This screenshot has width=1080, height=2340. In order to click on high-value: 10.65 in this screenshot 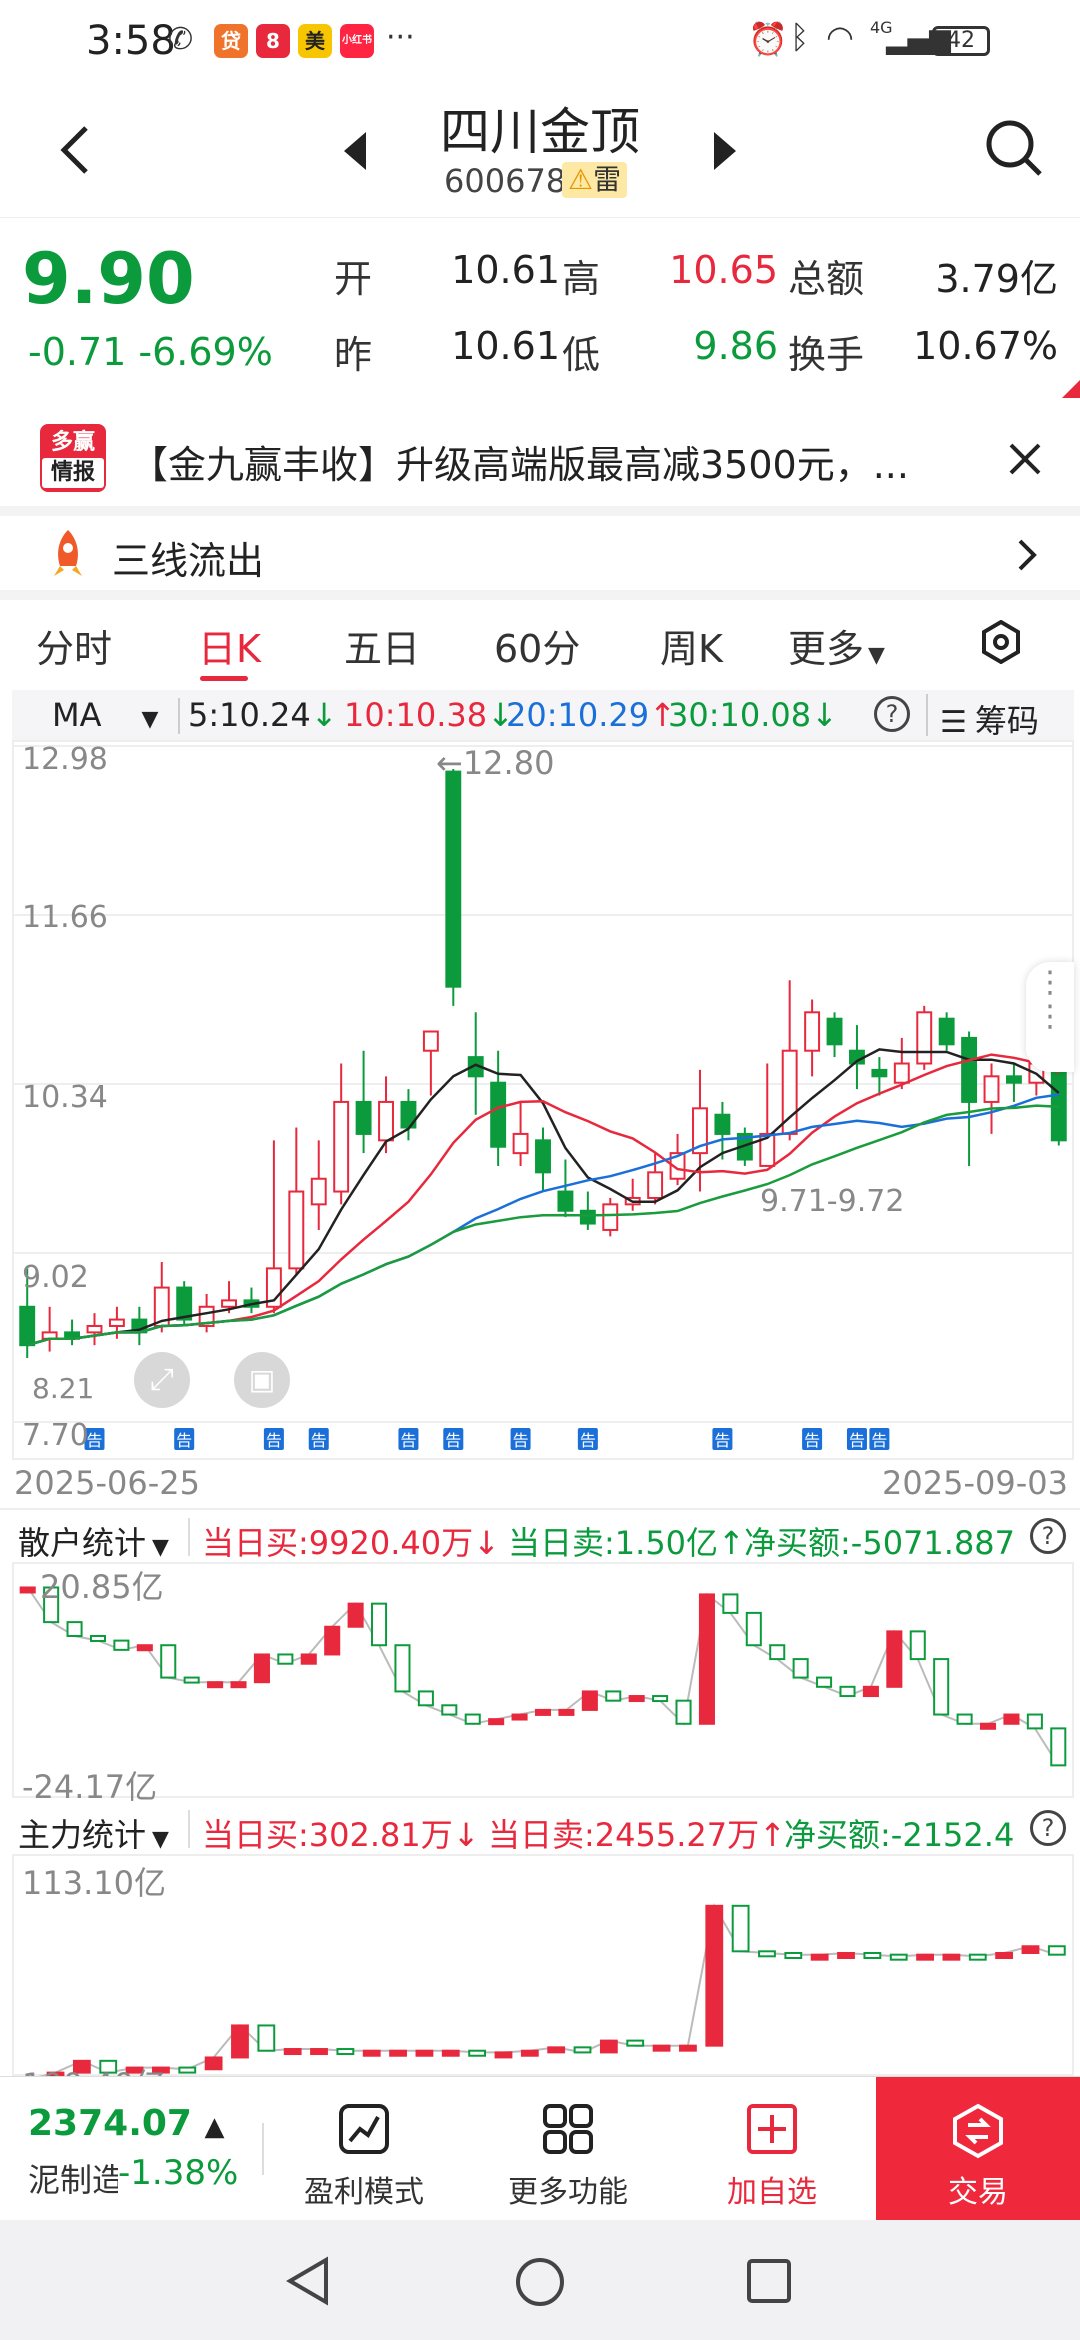, I will do `click(723, 270)`.